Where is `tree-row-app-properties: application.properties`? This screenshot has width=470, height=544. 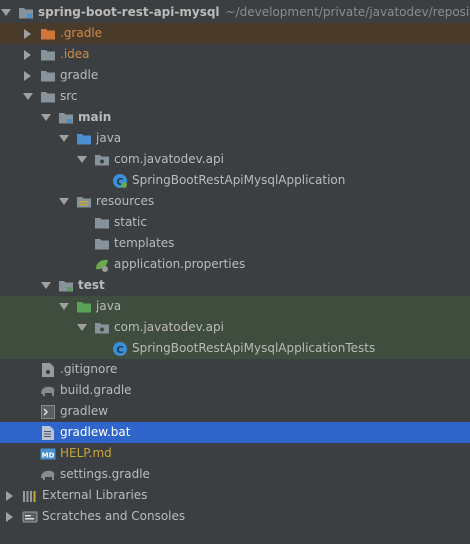 tree-row-app-properties: application.properties is located at coordinates (235, 264).